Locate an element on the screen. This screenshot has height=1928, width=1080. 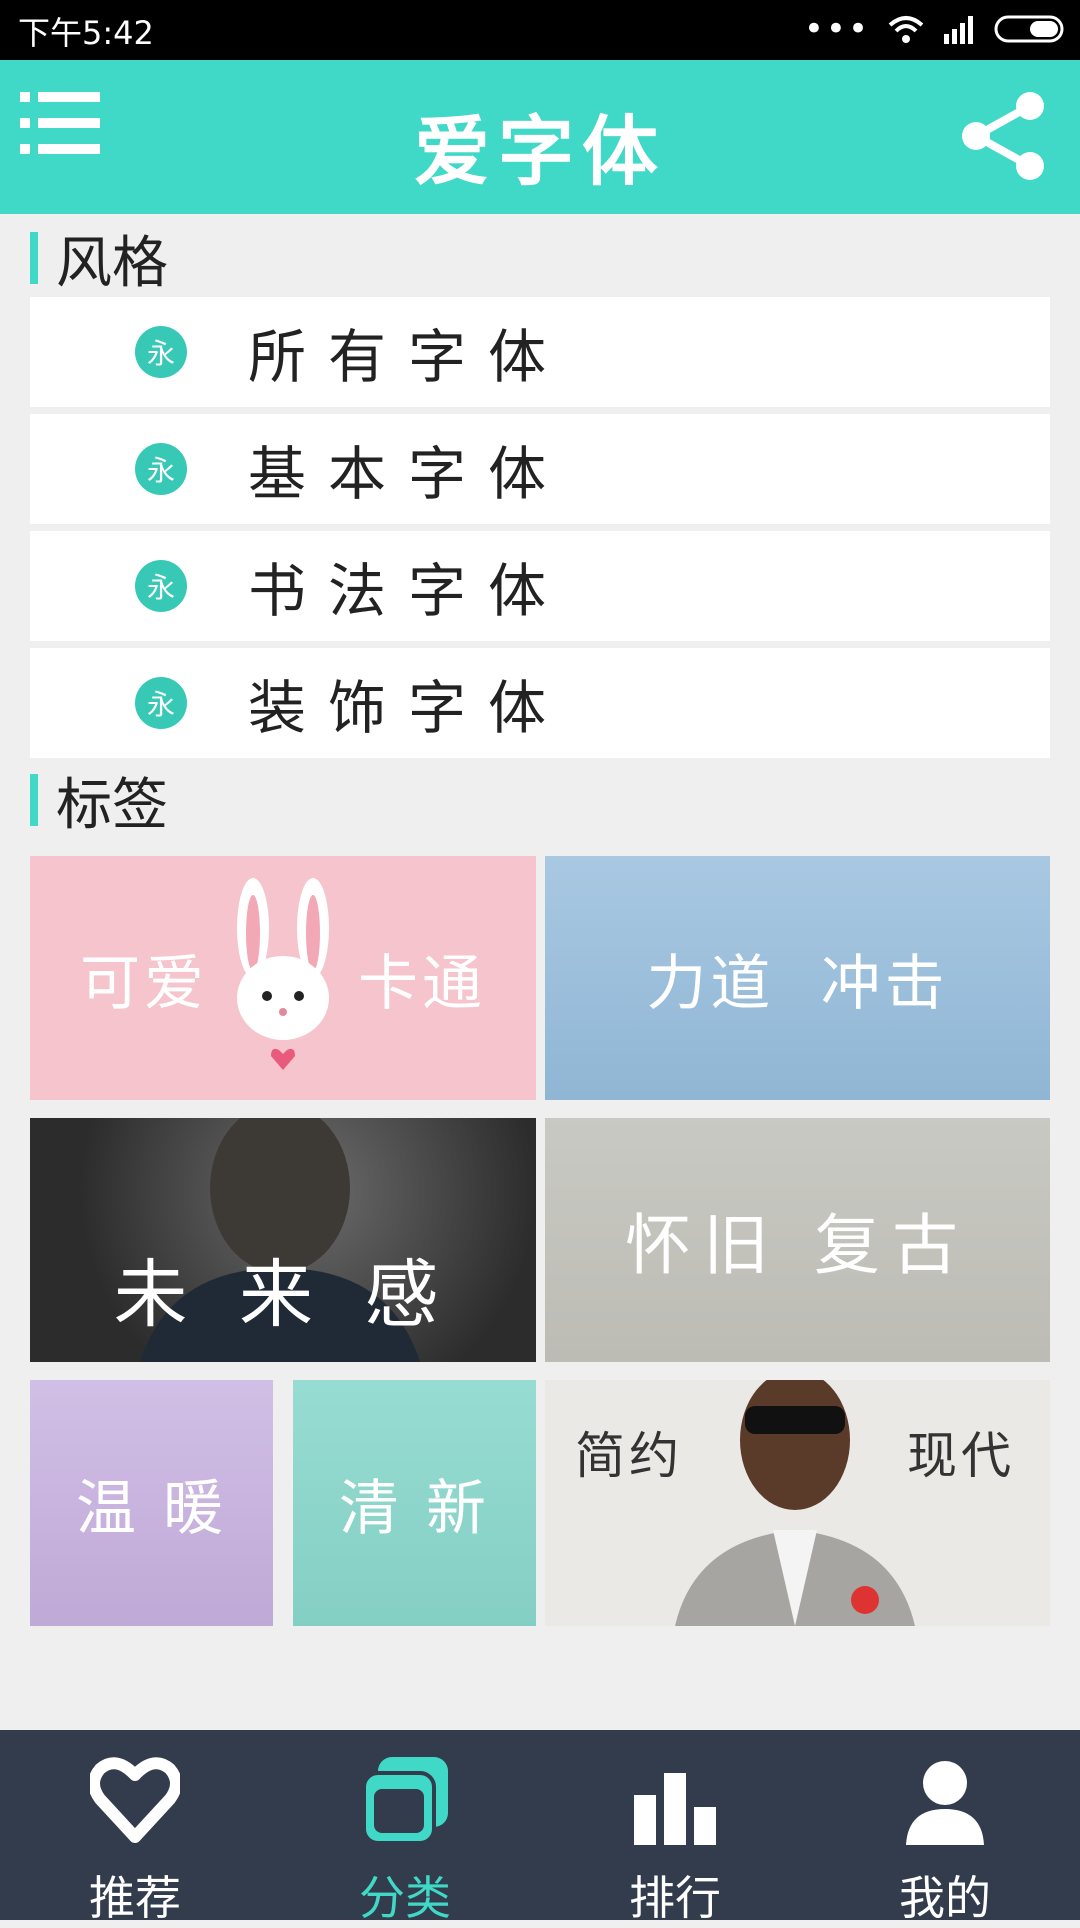
style-item-label: 书法字体 is located at coordinates (408, 591).